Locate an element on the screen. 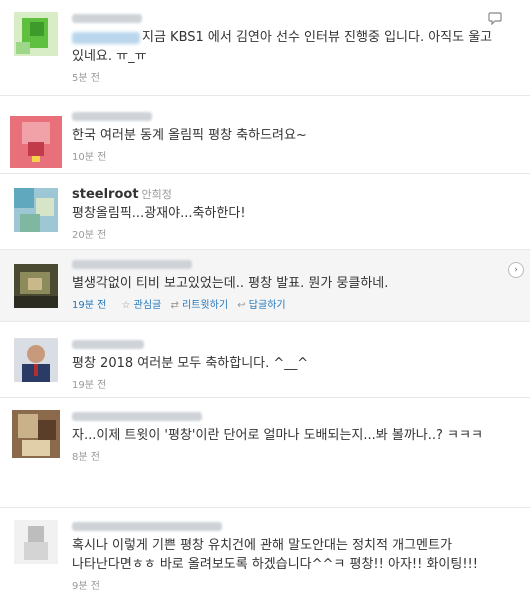  favorite-action: ☆ 관심글 is located at coordinates (143, 305).